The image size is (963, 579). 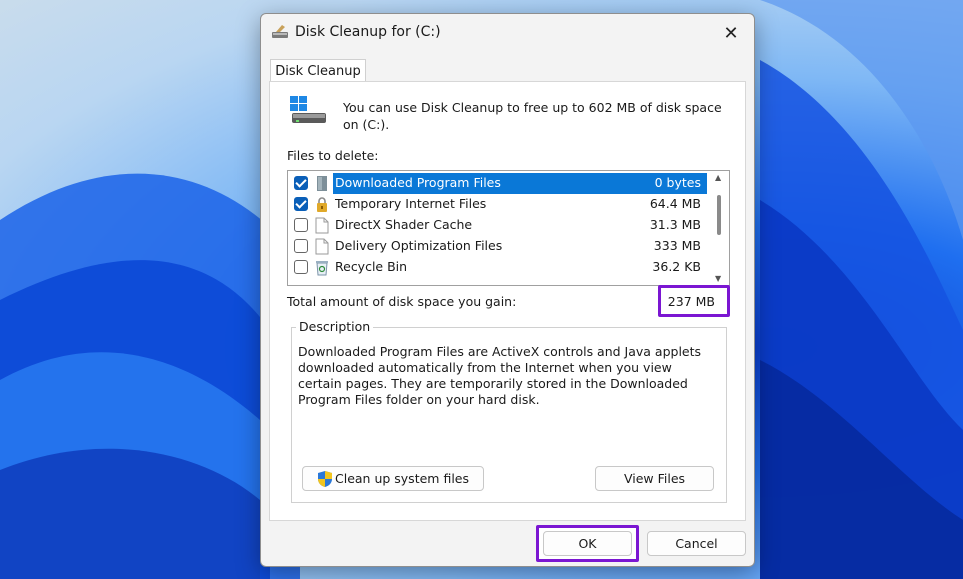 What do you see at coordinates (411, 203) in the screenshot?
I see `file-name: Temporary Internet Files` at bounding box center [411, 203].